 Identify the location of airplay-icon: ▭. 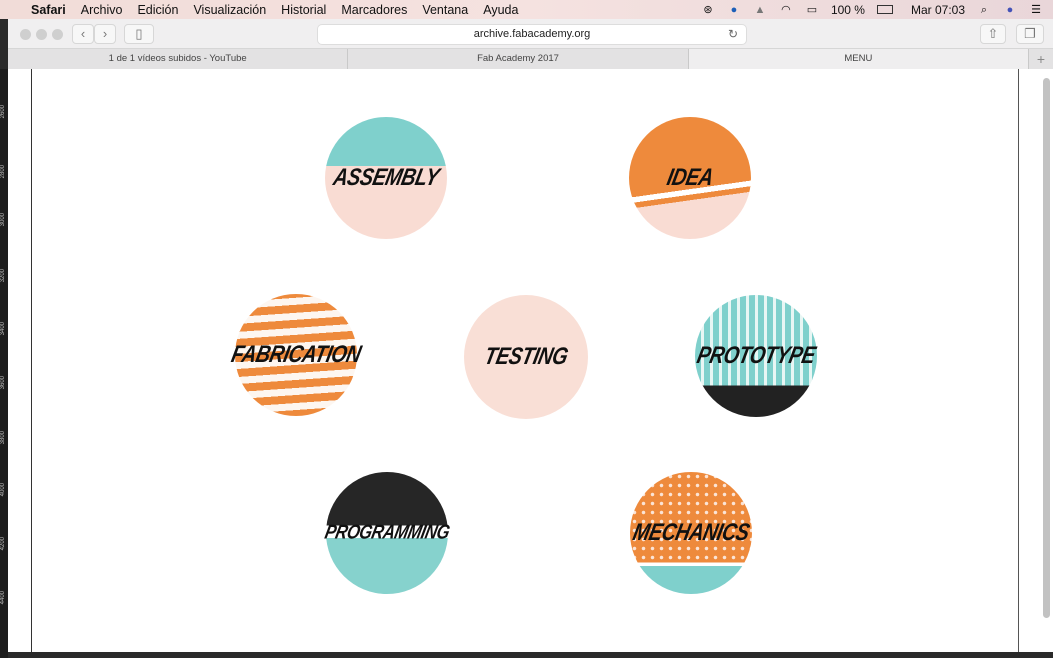
(812, 10).